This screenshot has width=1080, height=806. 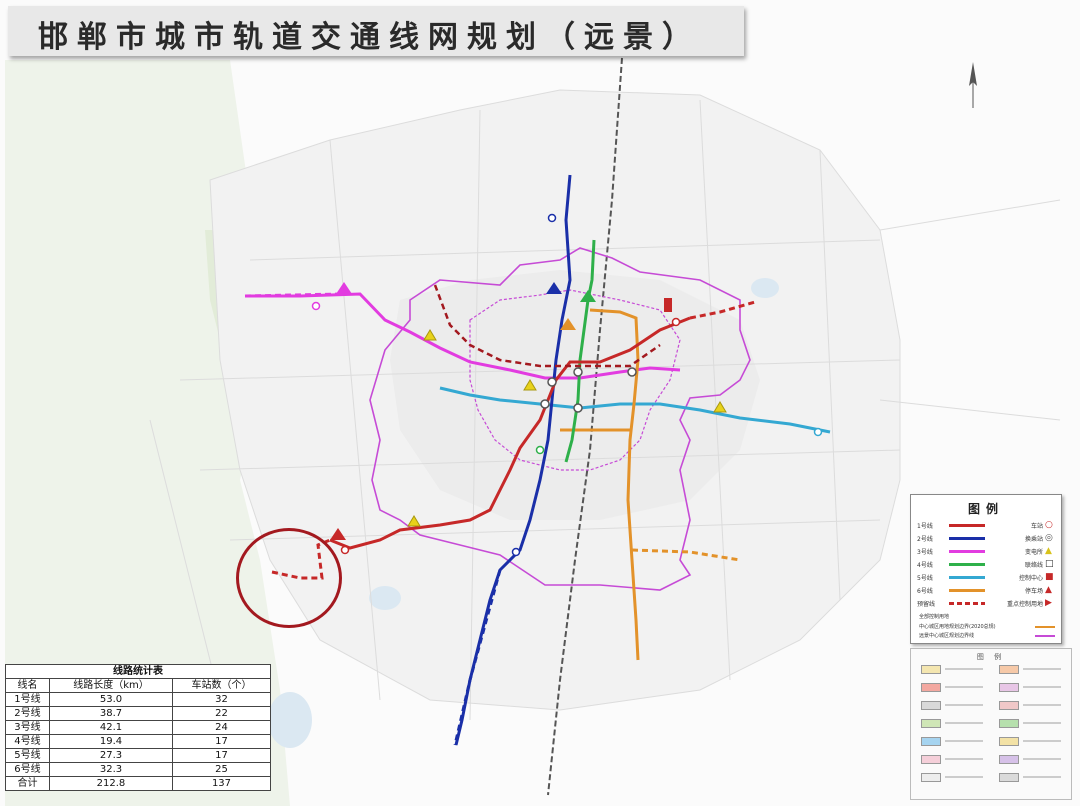 I want to click on legend-symbol-icon: ◎, so click(x=1049, y=538).